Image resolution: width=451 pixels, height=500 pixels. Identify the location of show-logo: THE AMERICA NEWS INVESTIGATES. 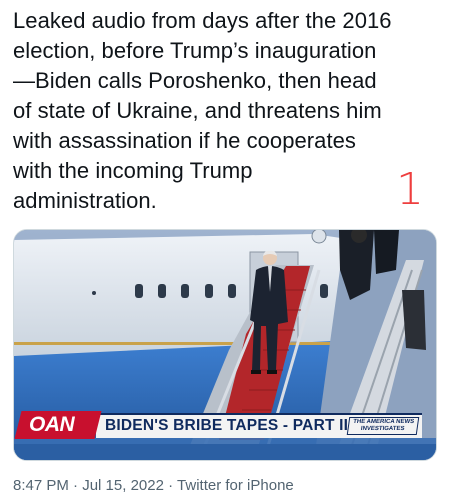
(383, 426).